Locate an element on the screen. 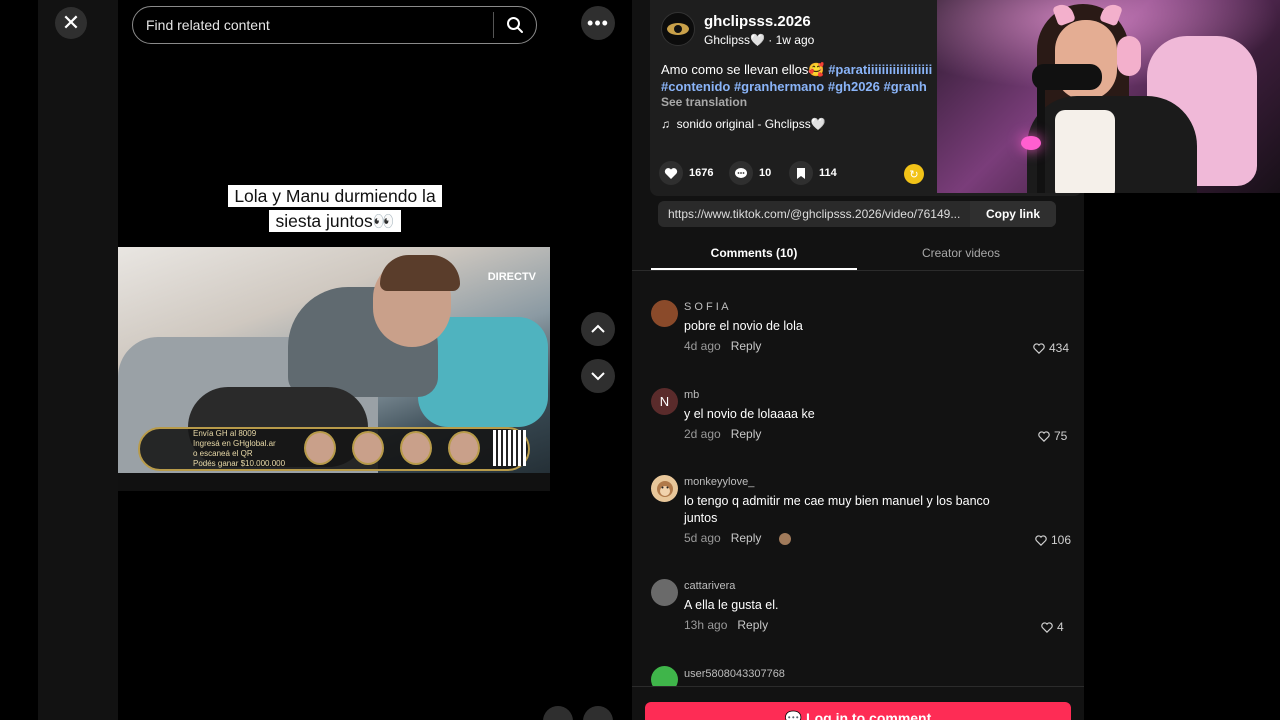  close-button: ✕ is located at coordinates (71, 23).